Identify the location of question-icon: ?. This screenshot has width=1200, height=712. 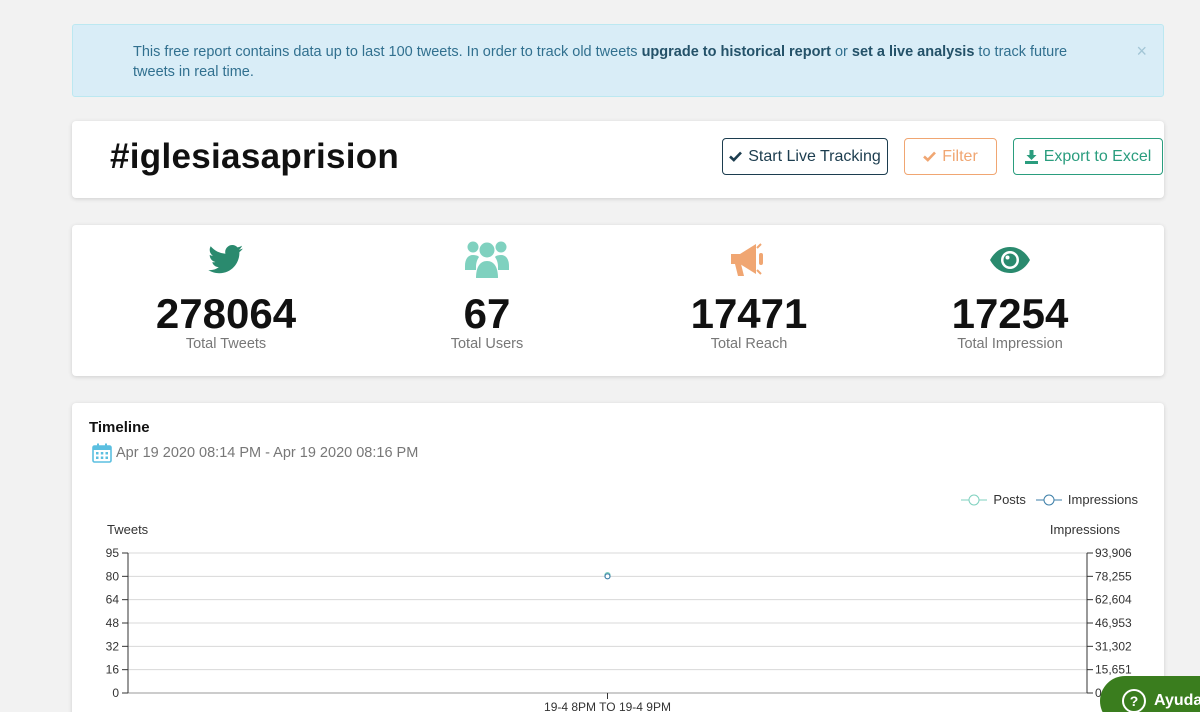
(1134, 700).